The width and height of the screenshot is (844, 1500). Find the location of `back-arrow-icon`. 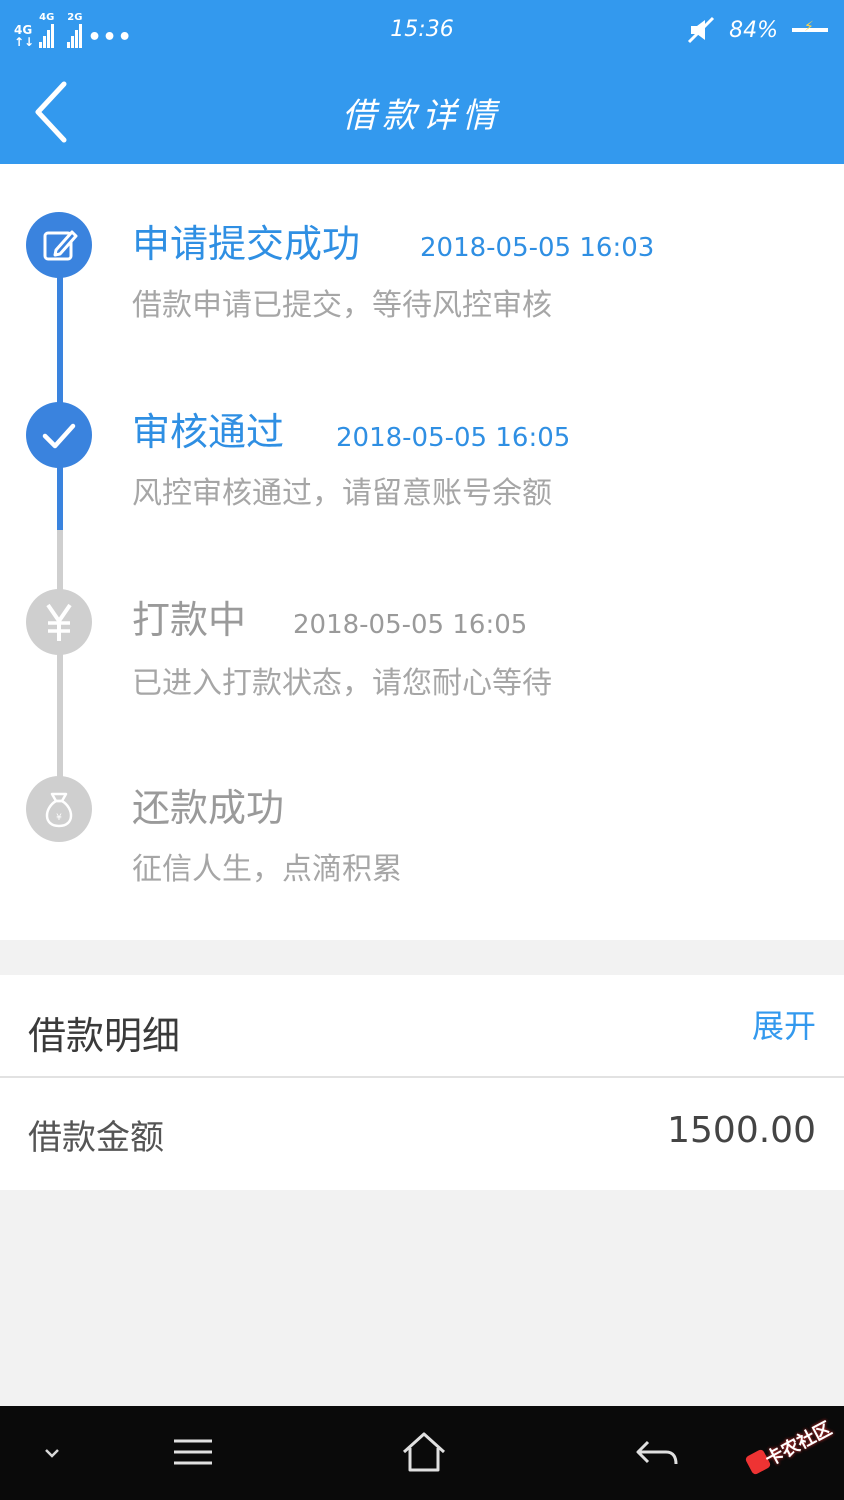

back-arrow-icon is located at coordinates (657, 1452).